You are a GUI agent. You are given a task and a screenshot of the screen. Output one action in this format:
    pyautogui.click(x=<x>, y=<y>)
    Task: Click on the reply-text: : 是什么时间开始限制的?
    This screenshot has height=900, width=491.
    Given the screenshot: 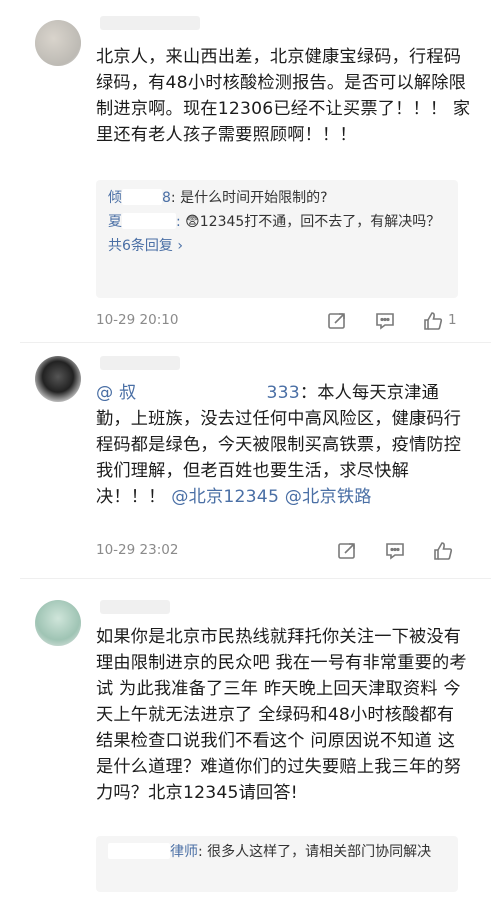 What is the action you would take?
    pyautogui.click(x=249, y=198)
    